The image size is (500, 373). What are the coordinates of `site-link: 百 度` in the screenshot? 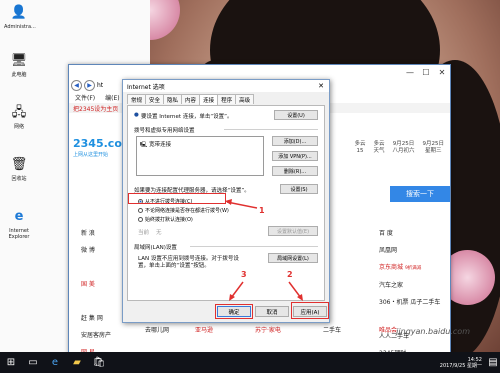 It's located at (409, 233).